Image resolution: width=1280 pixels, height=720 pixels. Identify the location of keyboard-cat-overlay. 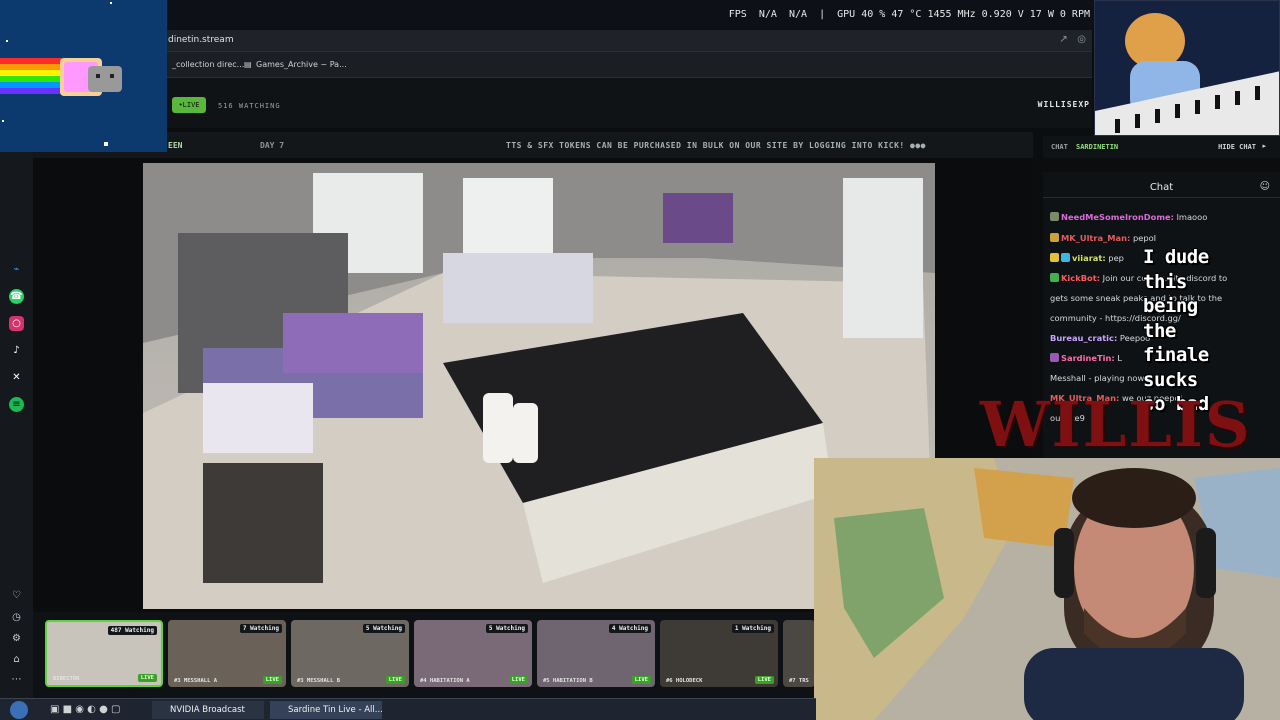
(1187, 68).